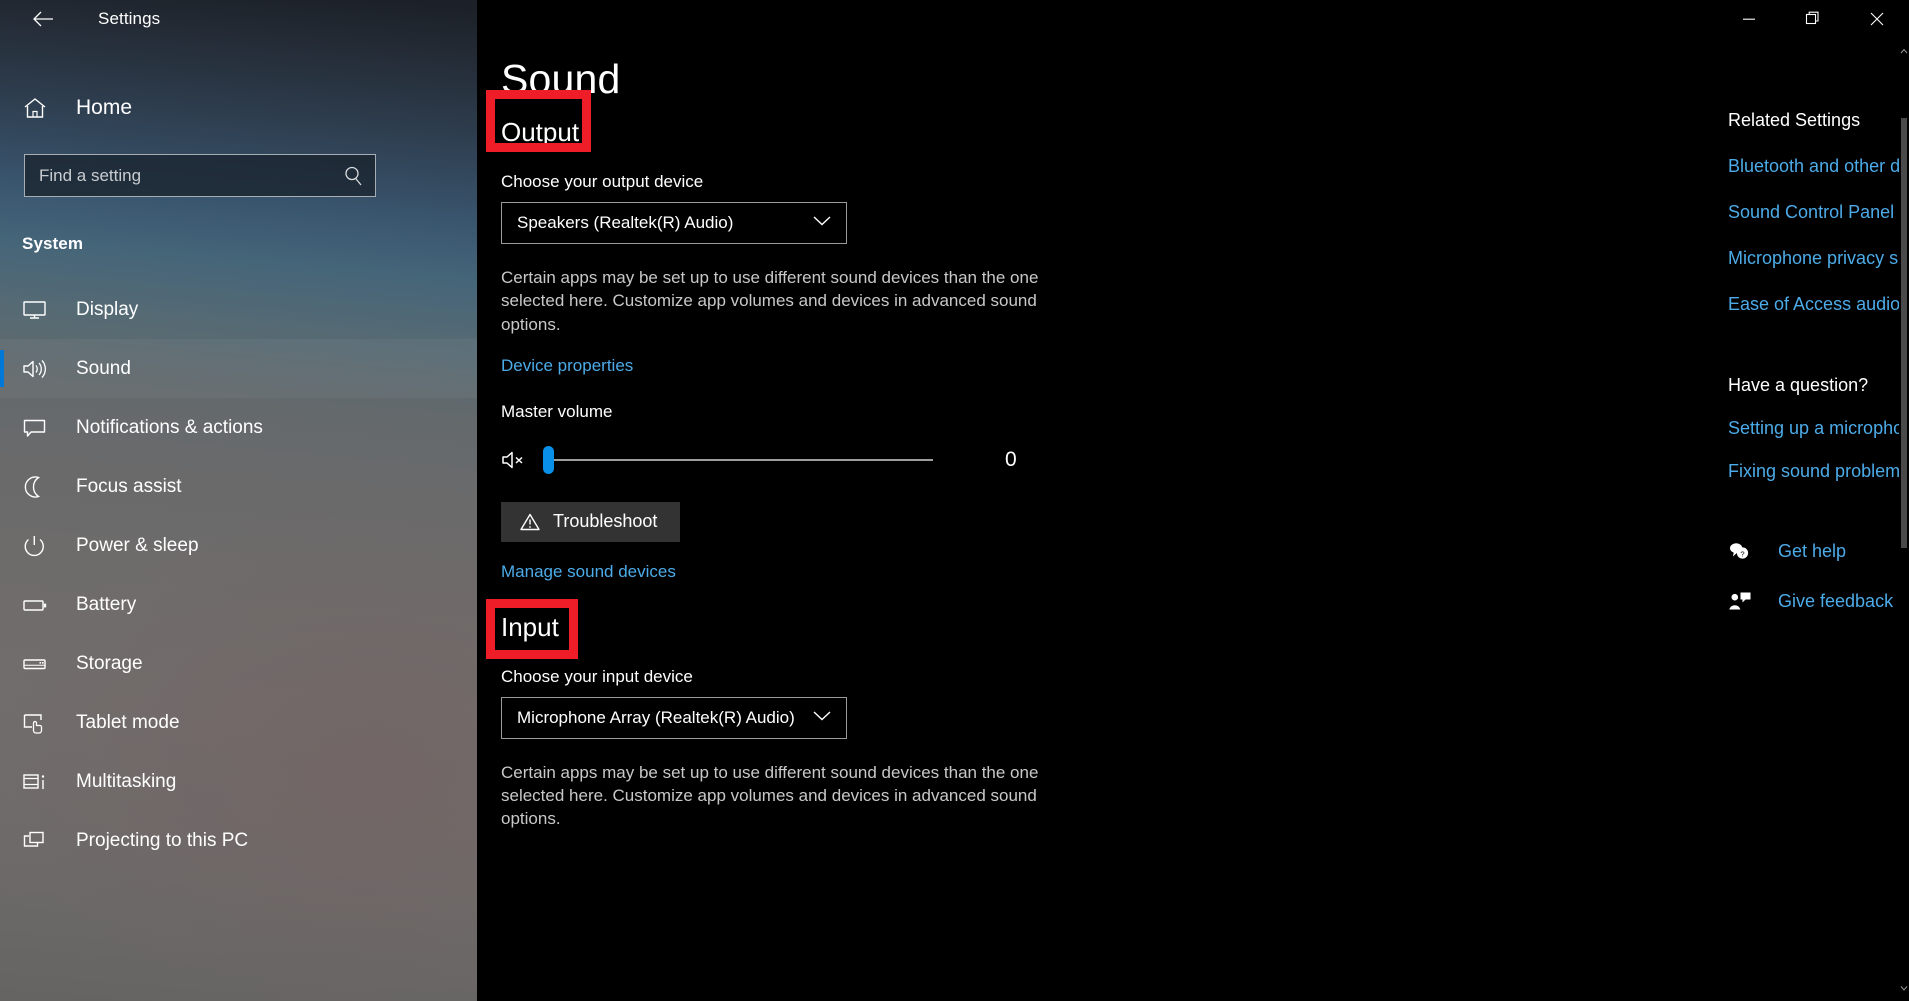  Describe the element at coordinates (43, 546) in the screenshot. I see `power-icon` at that location.